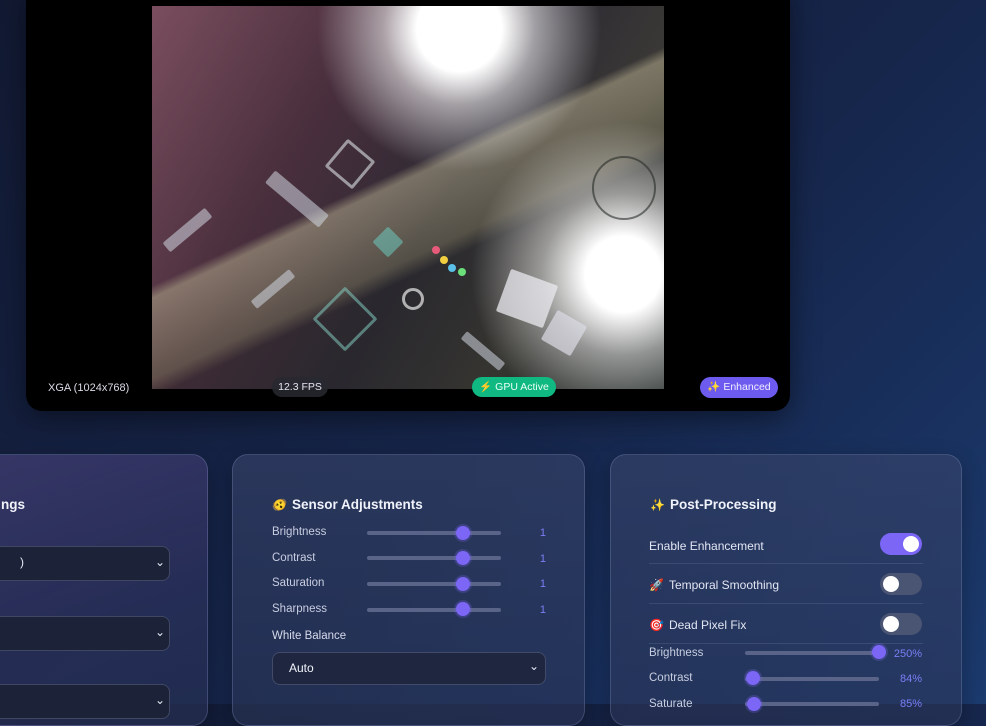  What do you see at coordinates (298, 583) in the screenshot?
I see `slider-label: Saturation` at bounding box center [298, 583].